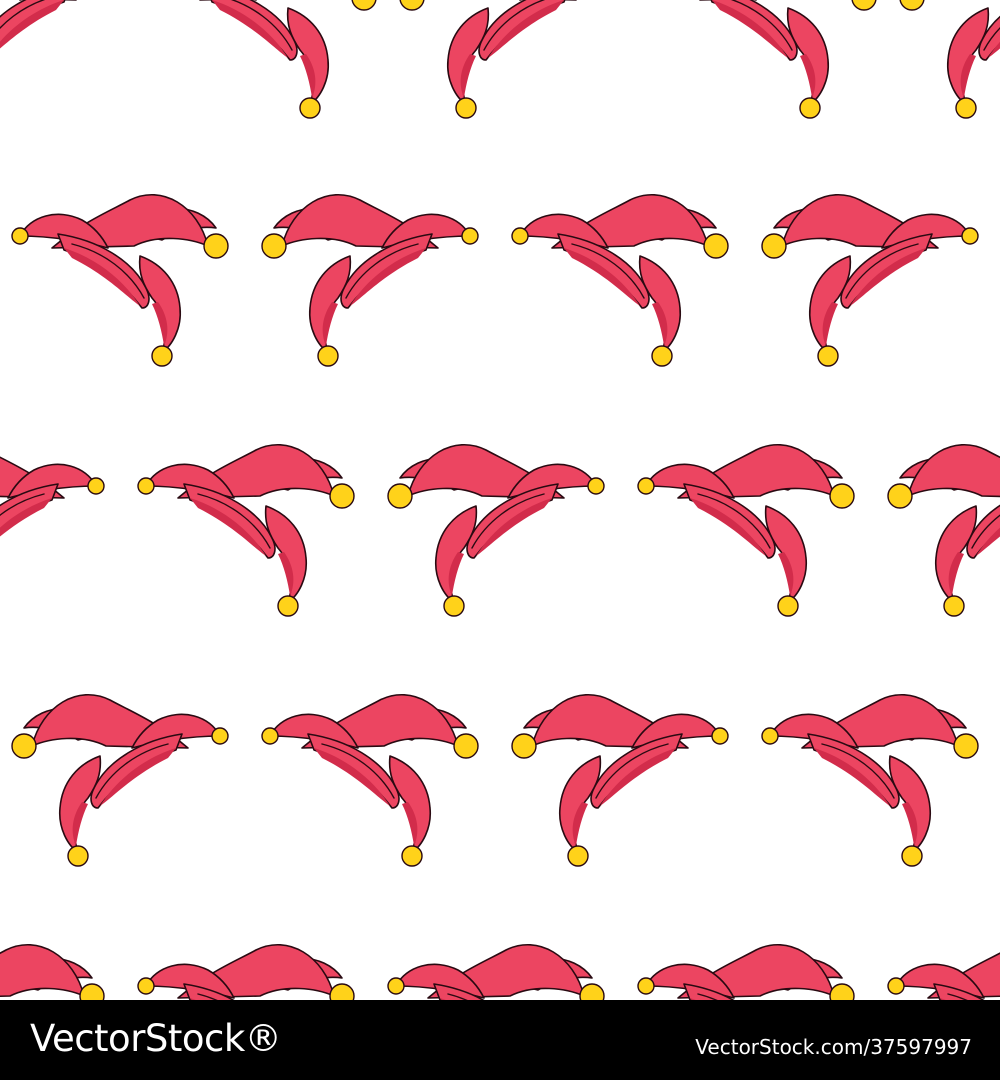  Describe the element at coordinates (500, 1040) in the screenshot. I see `watermark-footer: VectorStock® VectorStock.com/37597997` at that location.